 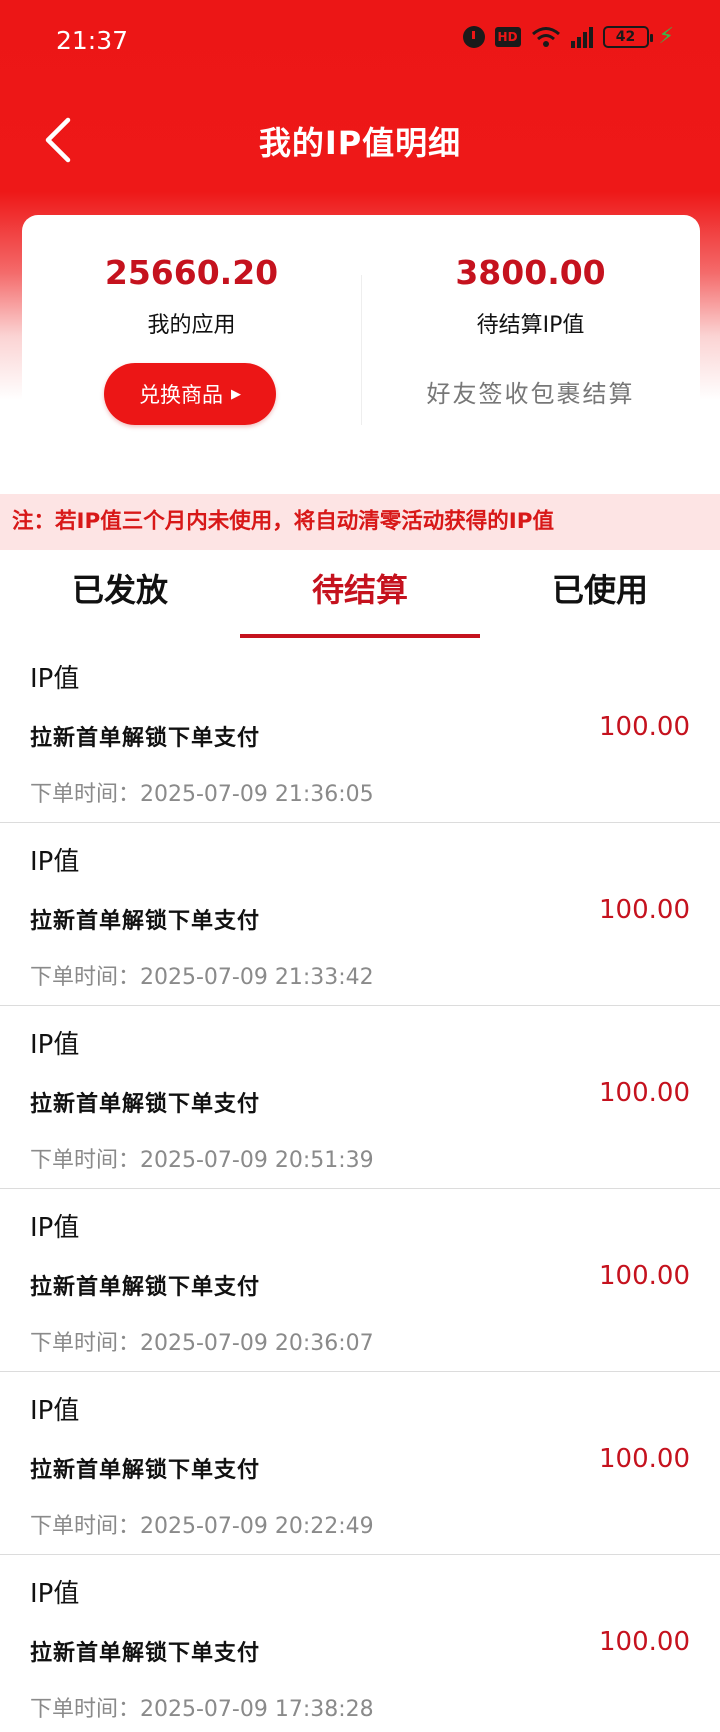 I want to click on status-bar: 21:37 HD 42 ⚡, so click(x=360, y=40).